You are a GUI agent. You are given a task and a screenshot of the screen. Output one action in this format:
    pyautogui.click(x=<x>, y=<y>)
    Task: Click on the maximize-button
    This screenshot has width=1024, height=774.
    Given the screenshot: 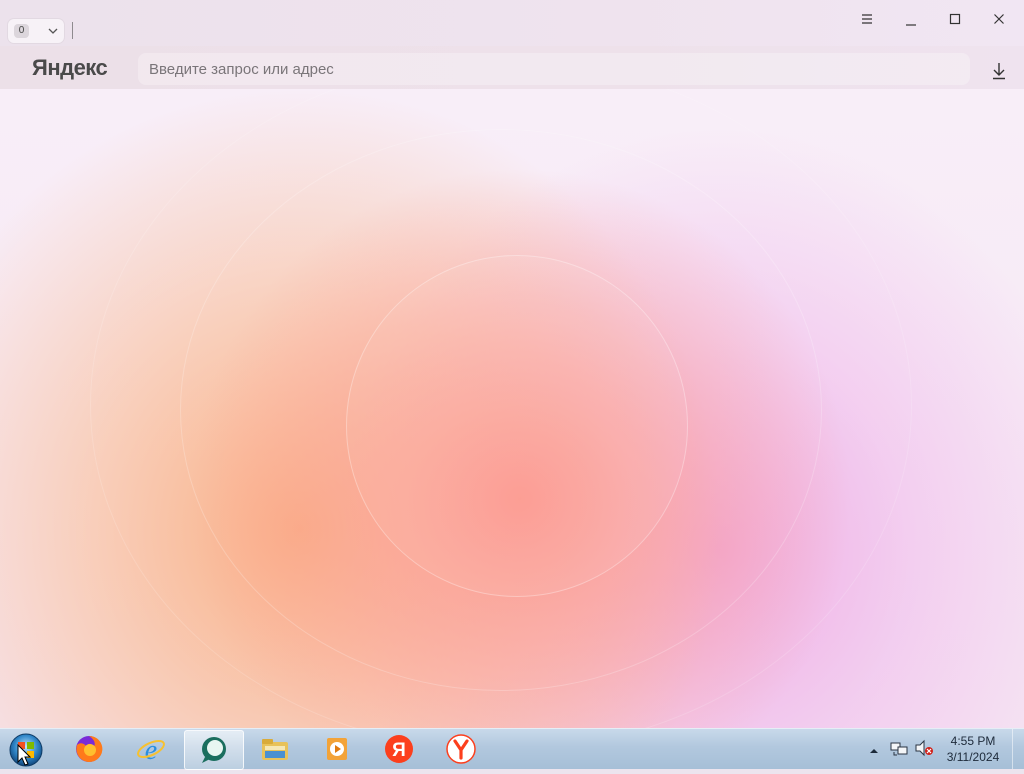 What is the action you would take?
    pyautogui.click(x=955, y=19)
    